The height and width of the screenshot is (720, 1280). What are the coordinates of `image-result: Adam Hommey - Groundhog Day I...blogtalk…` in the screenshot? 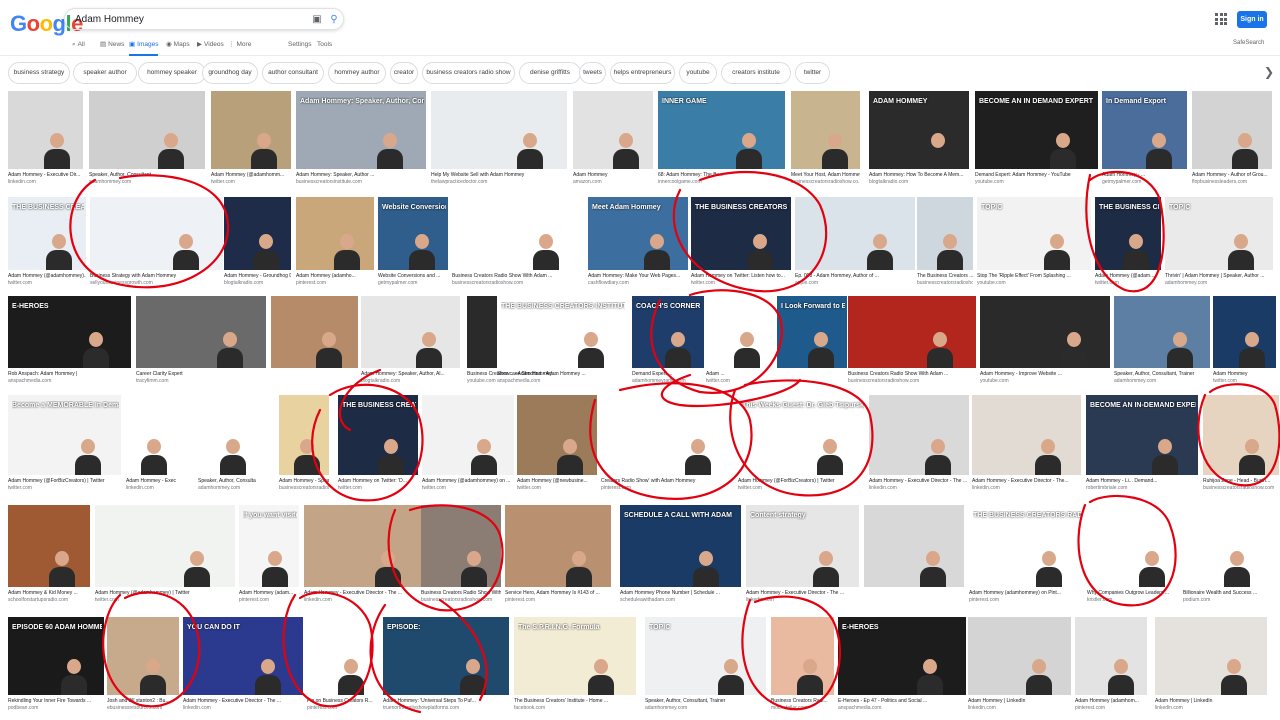 It's located at (257, 243).